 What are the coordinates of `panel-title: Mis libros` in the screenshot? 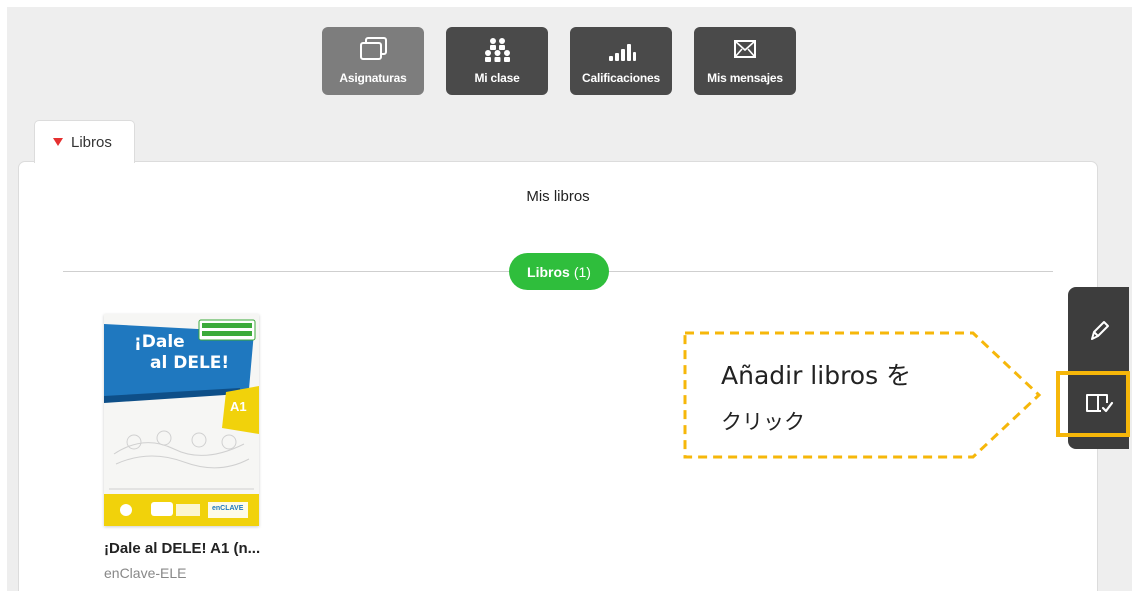 It's located at (558, 196).